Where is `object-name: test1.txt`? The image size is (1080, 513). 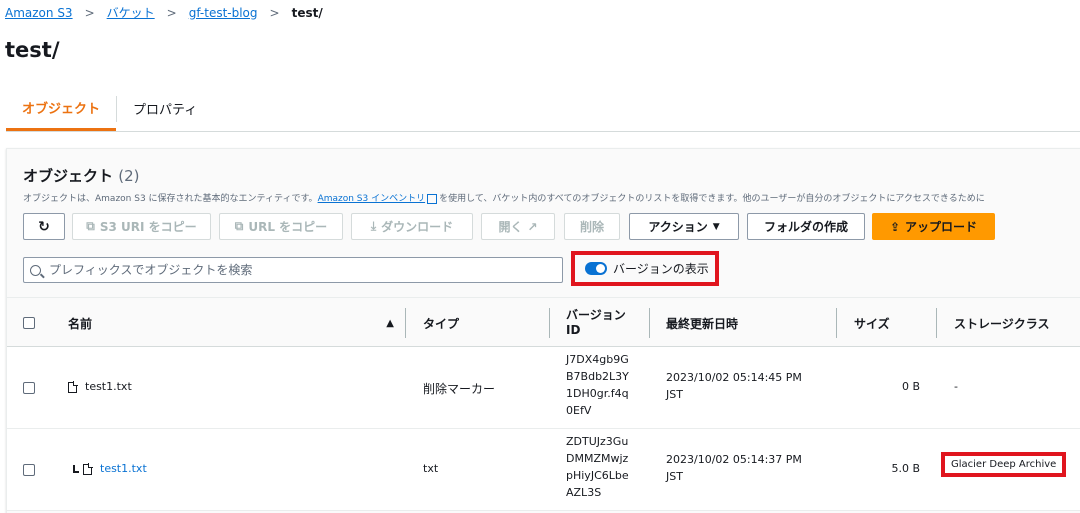
object-name: test1.txt is located at coordinates (108, 386).